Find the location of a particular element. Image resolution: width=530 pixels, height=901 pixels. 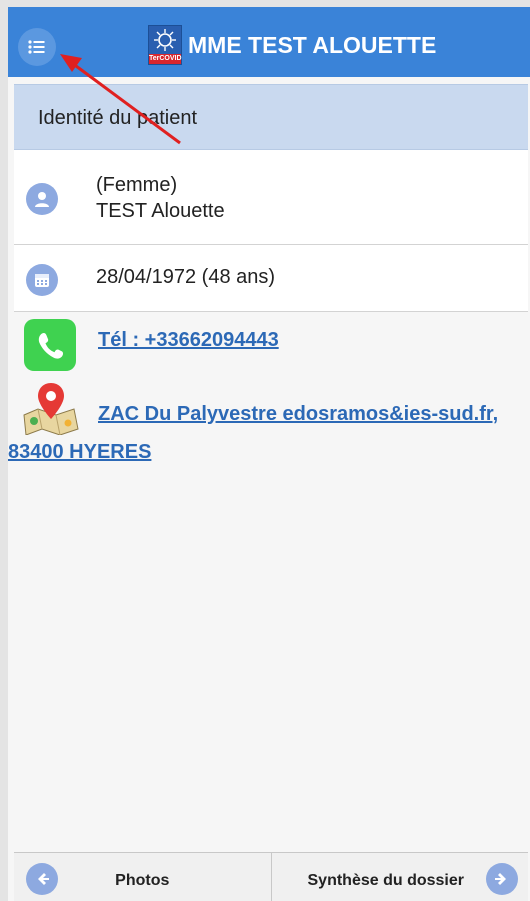

header-title-group: TerCOVID MME TEST ALOUETTE is located at coordinates (292, 45).